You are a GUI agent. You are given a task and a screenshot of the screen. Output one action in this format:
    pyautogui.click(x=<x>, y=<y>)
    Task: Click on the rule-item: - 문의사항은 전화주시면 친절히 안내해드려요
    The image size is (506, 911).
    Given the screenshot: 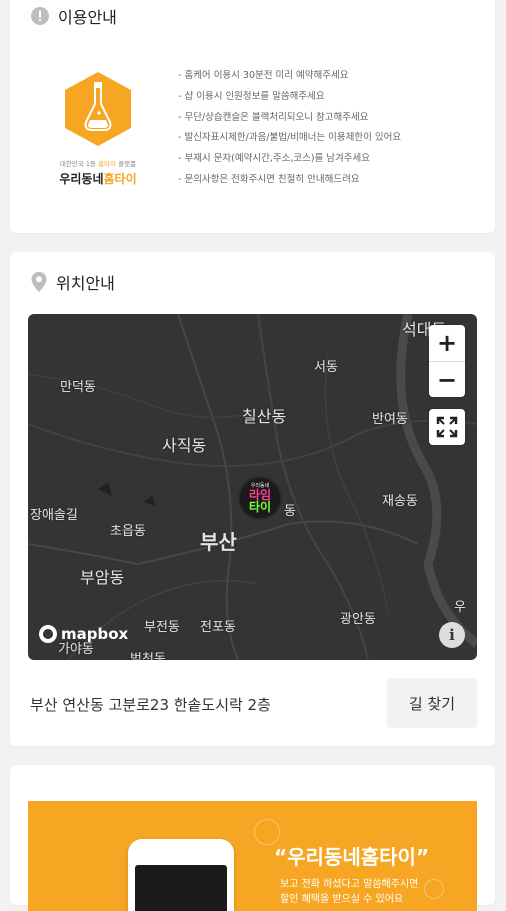 What is the action you would take?
    pyautogui.click(x=269, y=179)
    